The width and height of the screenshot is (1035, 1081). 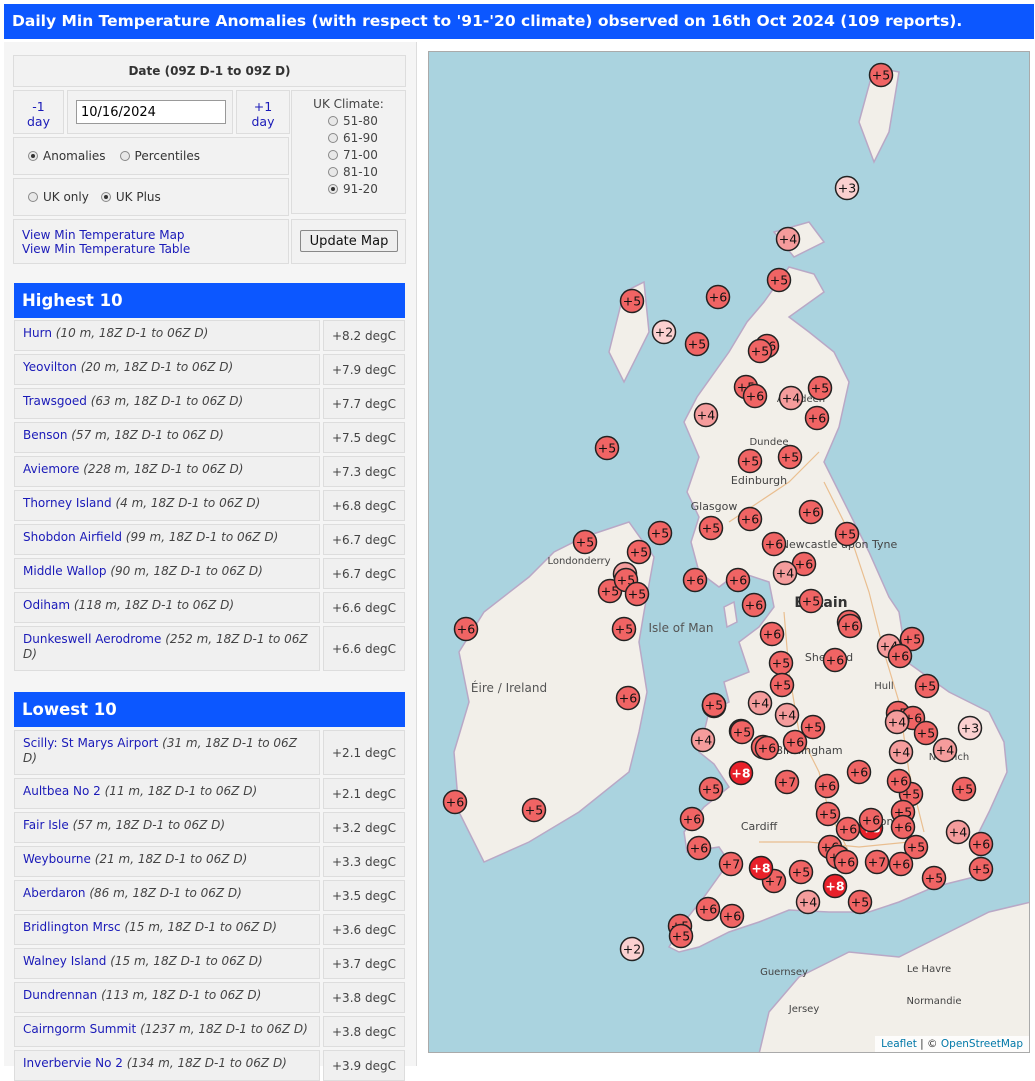 I want to click on mode-percentiles-option: Percentiles, so click(x=159, y=156).